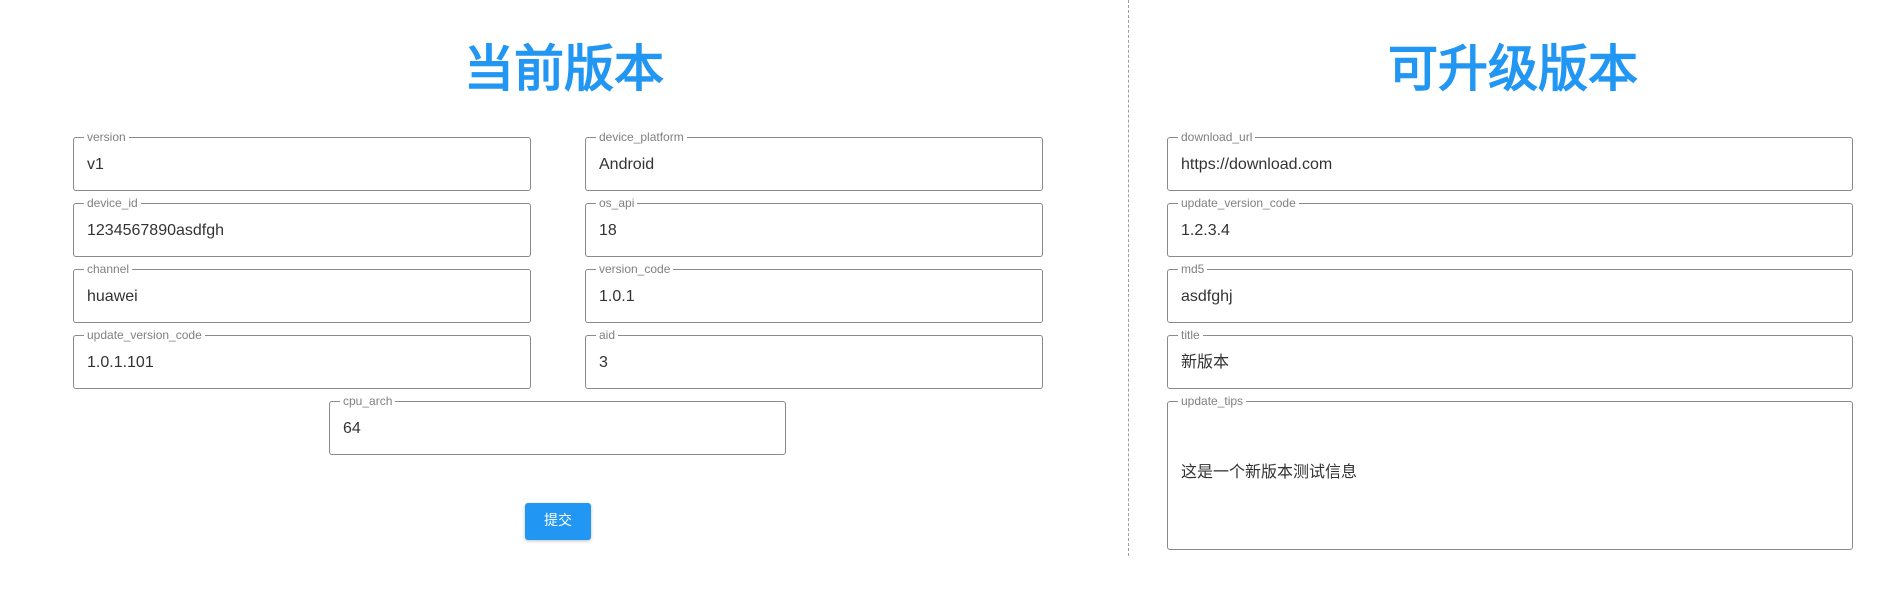  I want to click on current-version-title: 当前版本, so click(564, 69).